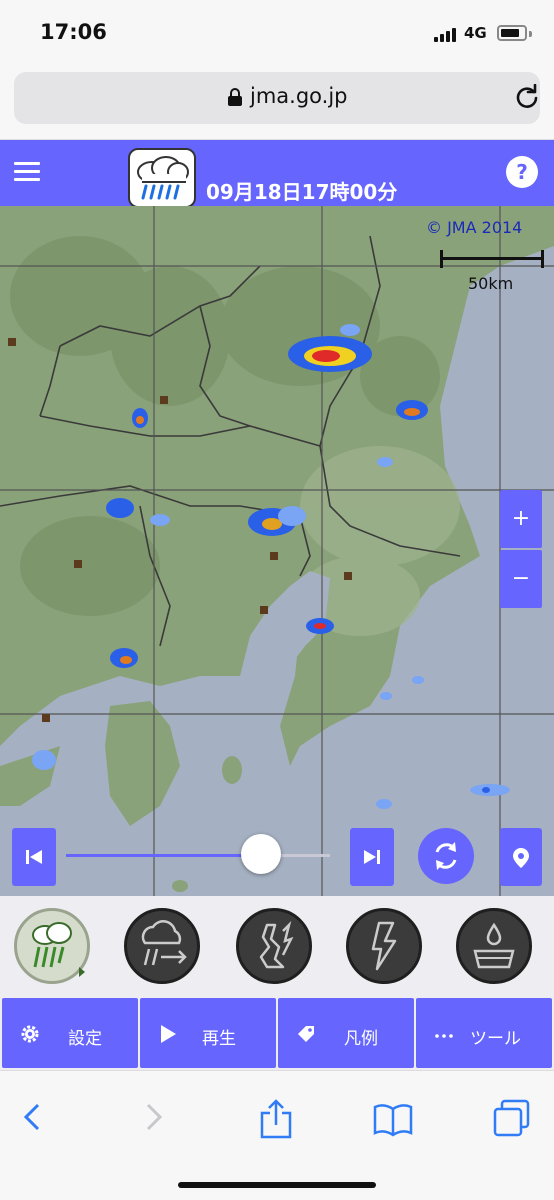  Describe the element at coordinates (85, 1039) in the screenshot. I see `settings-label: 設定` at that location.